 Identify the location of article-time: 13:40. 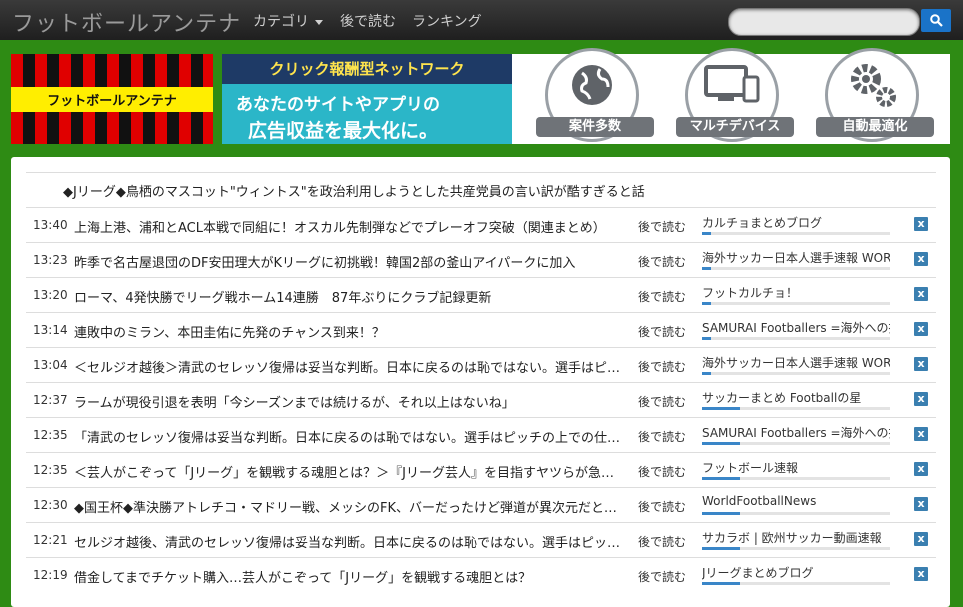
(50, 225).